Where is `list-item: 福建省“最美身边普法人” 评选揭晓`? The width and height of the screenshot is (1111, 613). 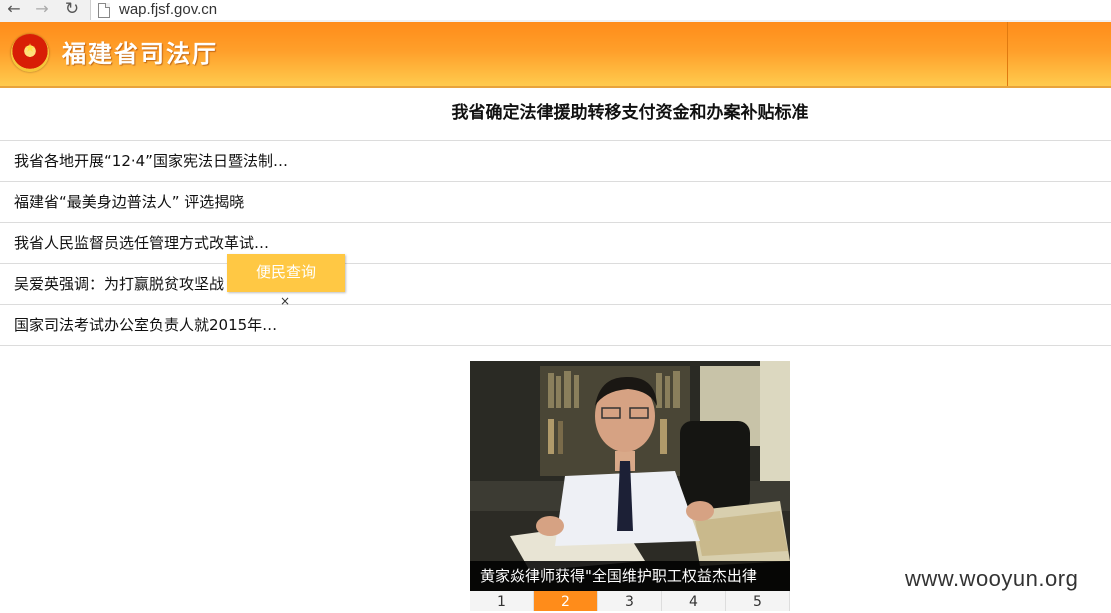
list-item: 福建省“最美身边普法人” 评选揭晓 is located at coordinates (555, 202).